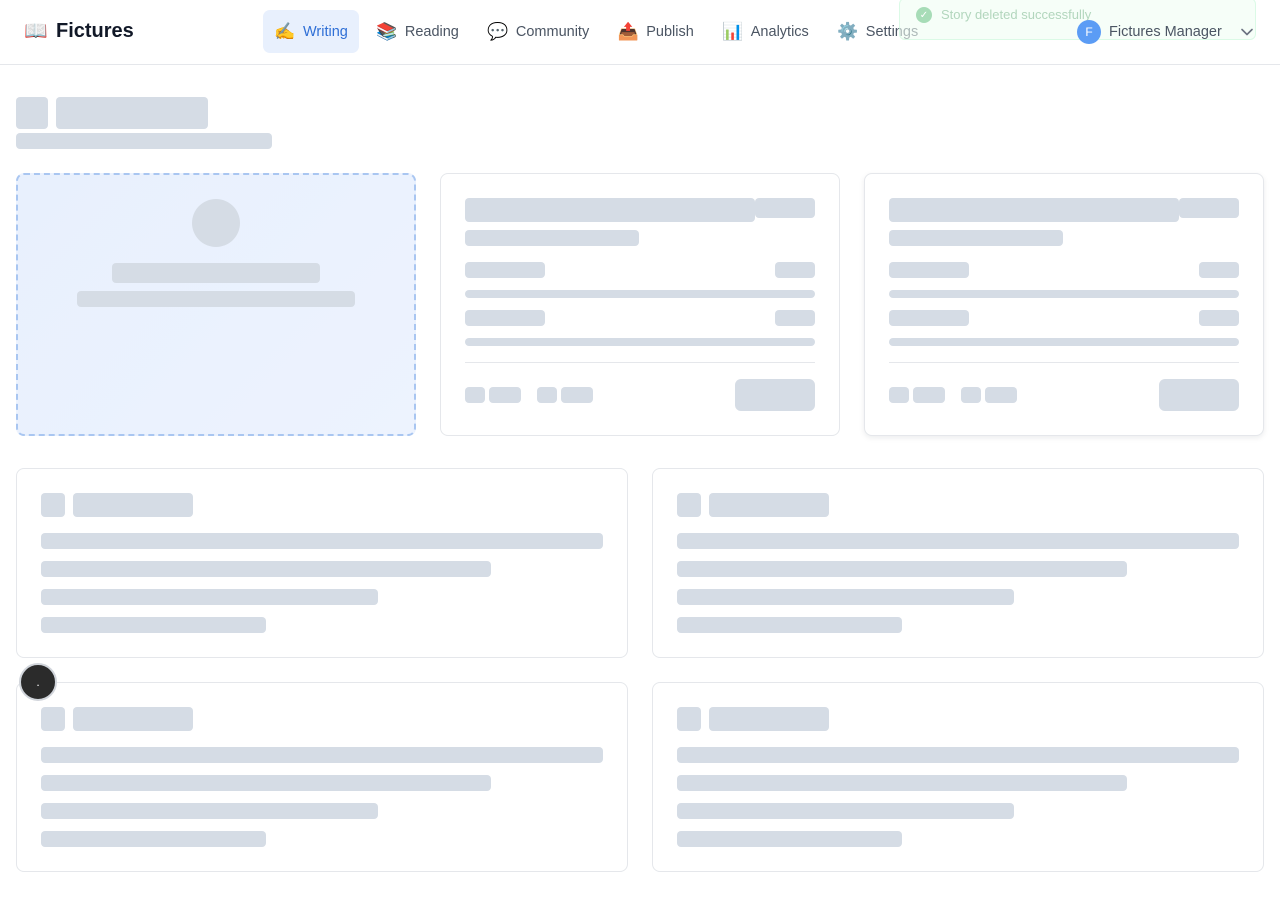 The height and width of the screenshot is (904, 1280). Describe the element at coordinates (95, 30) in the screenshot. I see `app-title: Fictures` at that location.